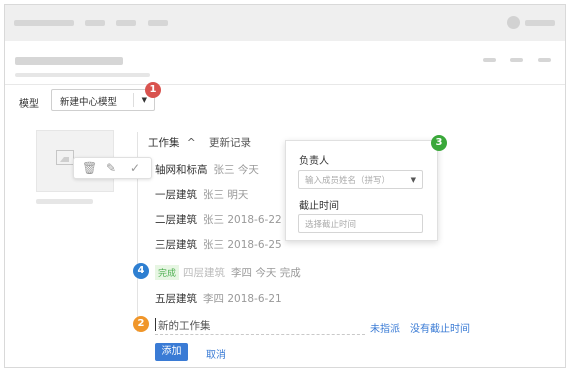 This screenshot has width=572, height=374. Describe the element at coordinates (513, 22) in the screenshot. I see `avatar` at that location.